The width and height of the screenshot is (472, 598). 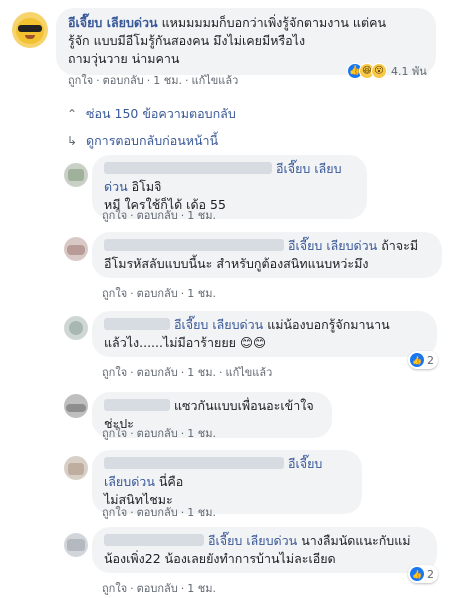 I want to click on reaction-summary: 👍 😆 😮 4.1 พัน, so click(x=387, y=71).